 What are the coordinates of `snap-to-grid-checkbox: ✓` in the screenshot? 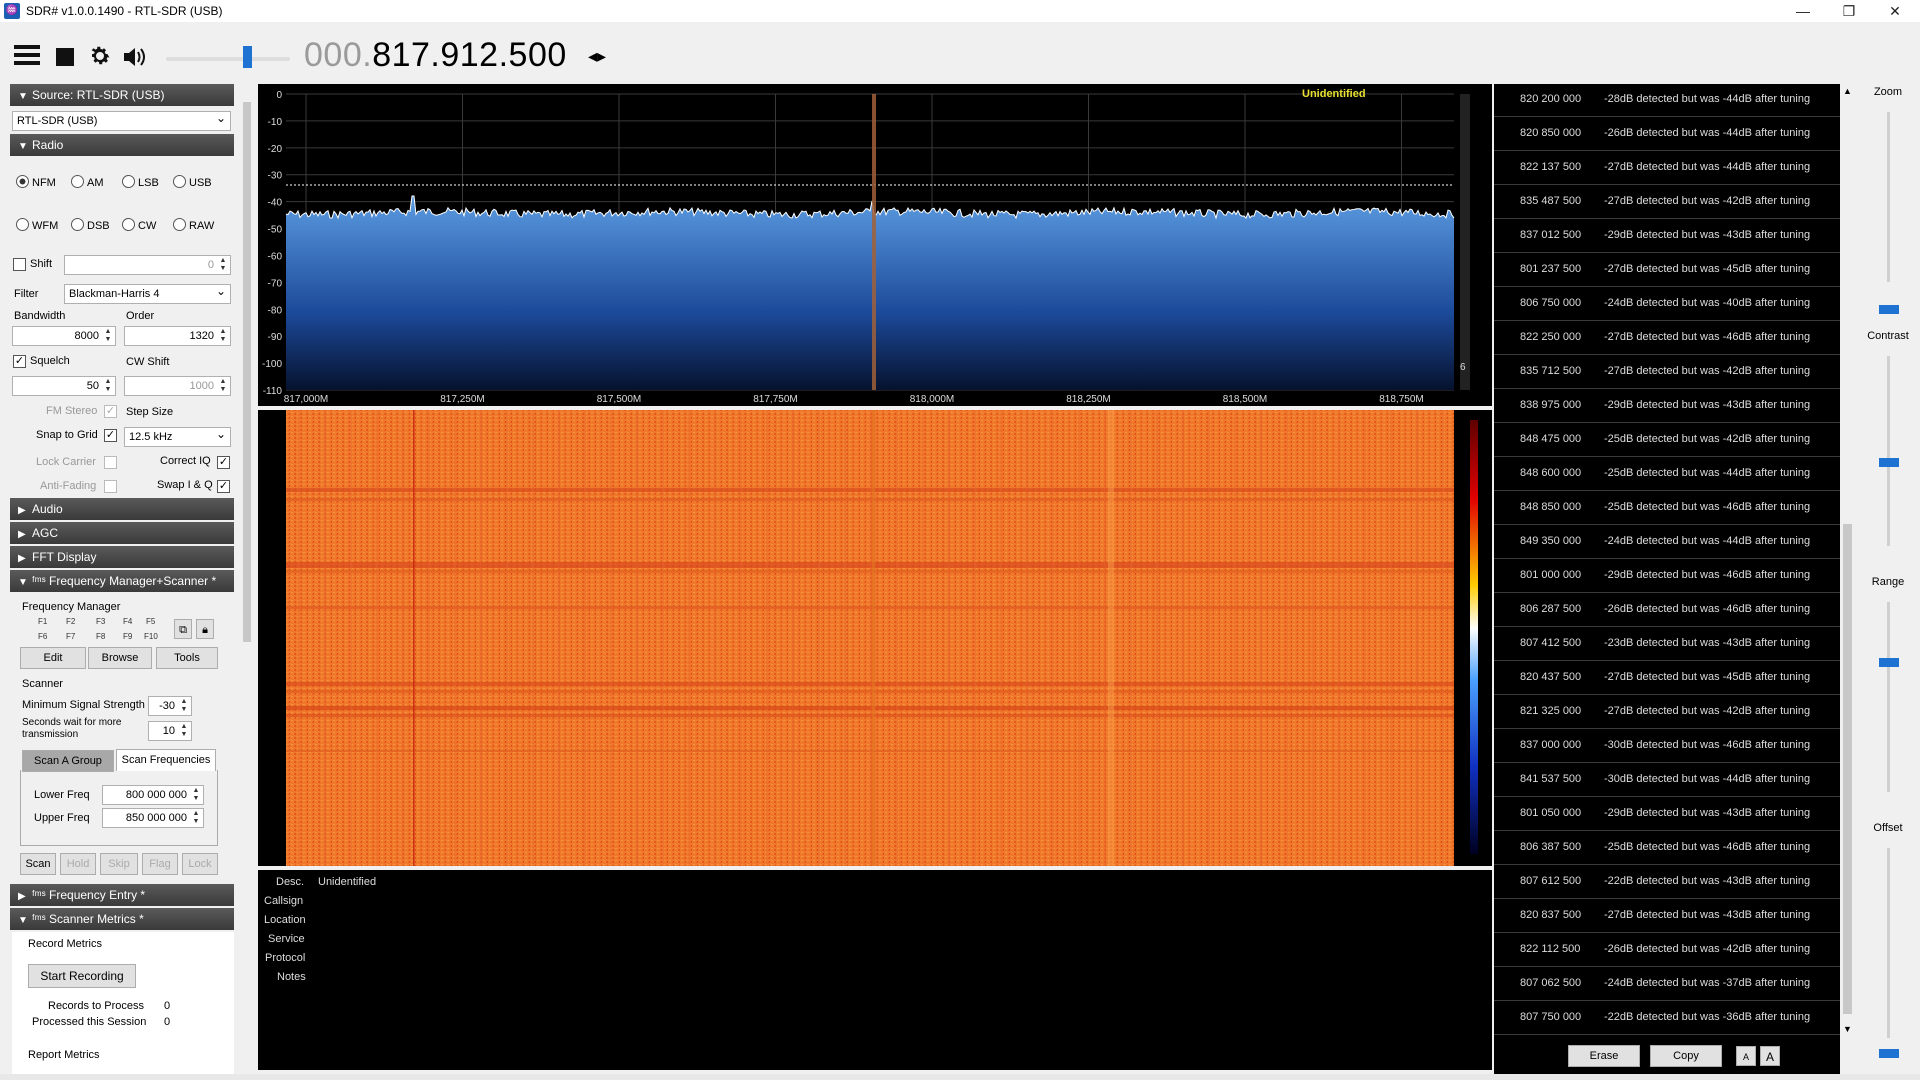 It's located at (110, 435).